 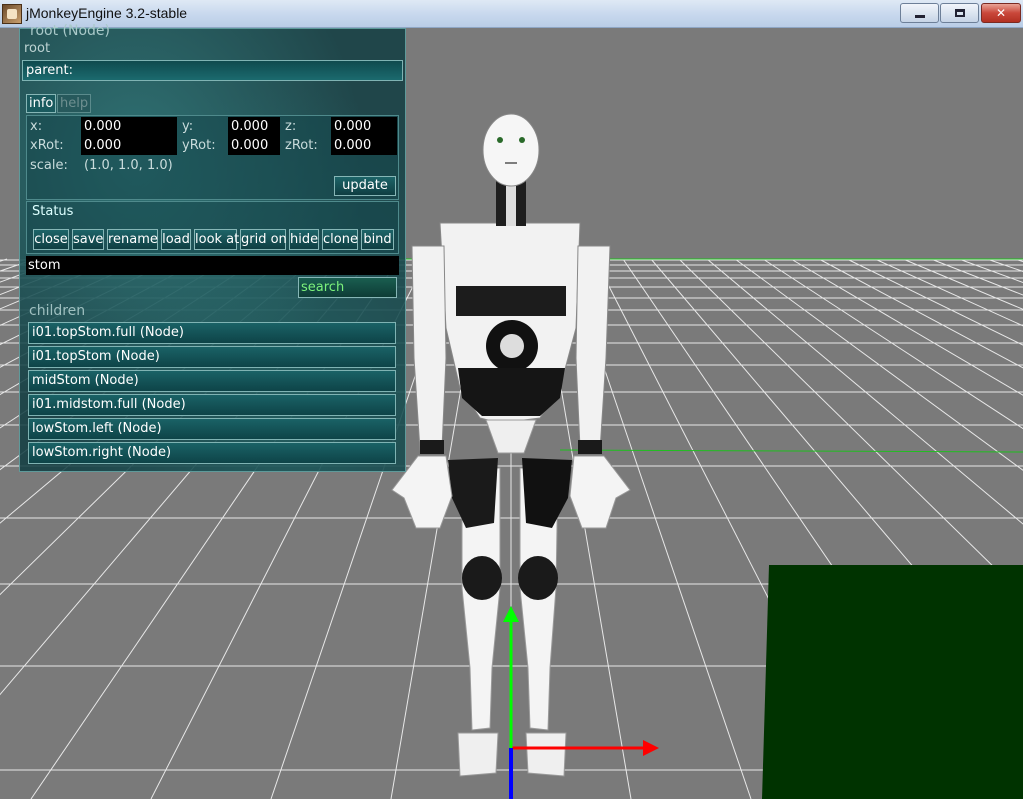 I want to click on x-label: x:, so click(x=36, y=126).